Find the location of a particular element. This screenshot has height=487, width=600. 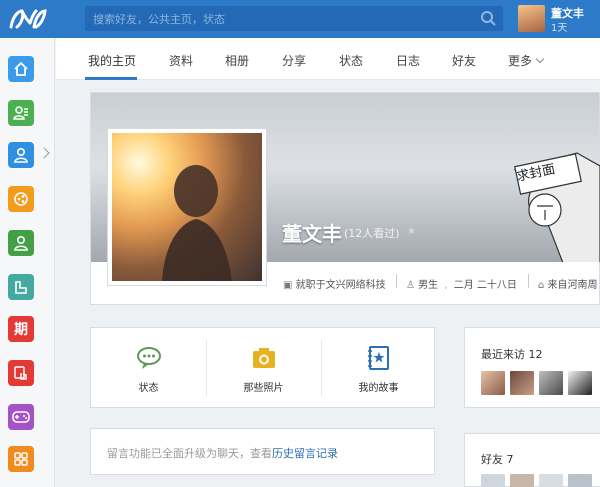

sidebar-expand-icon is located at coordinates (44, 153).